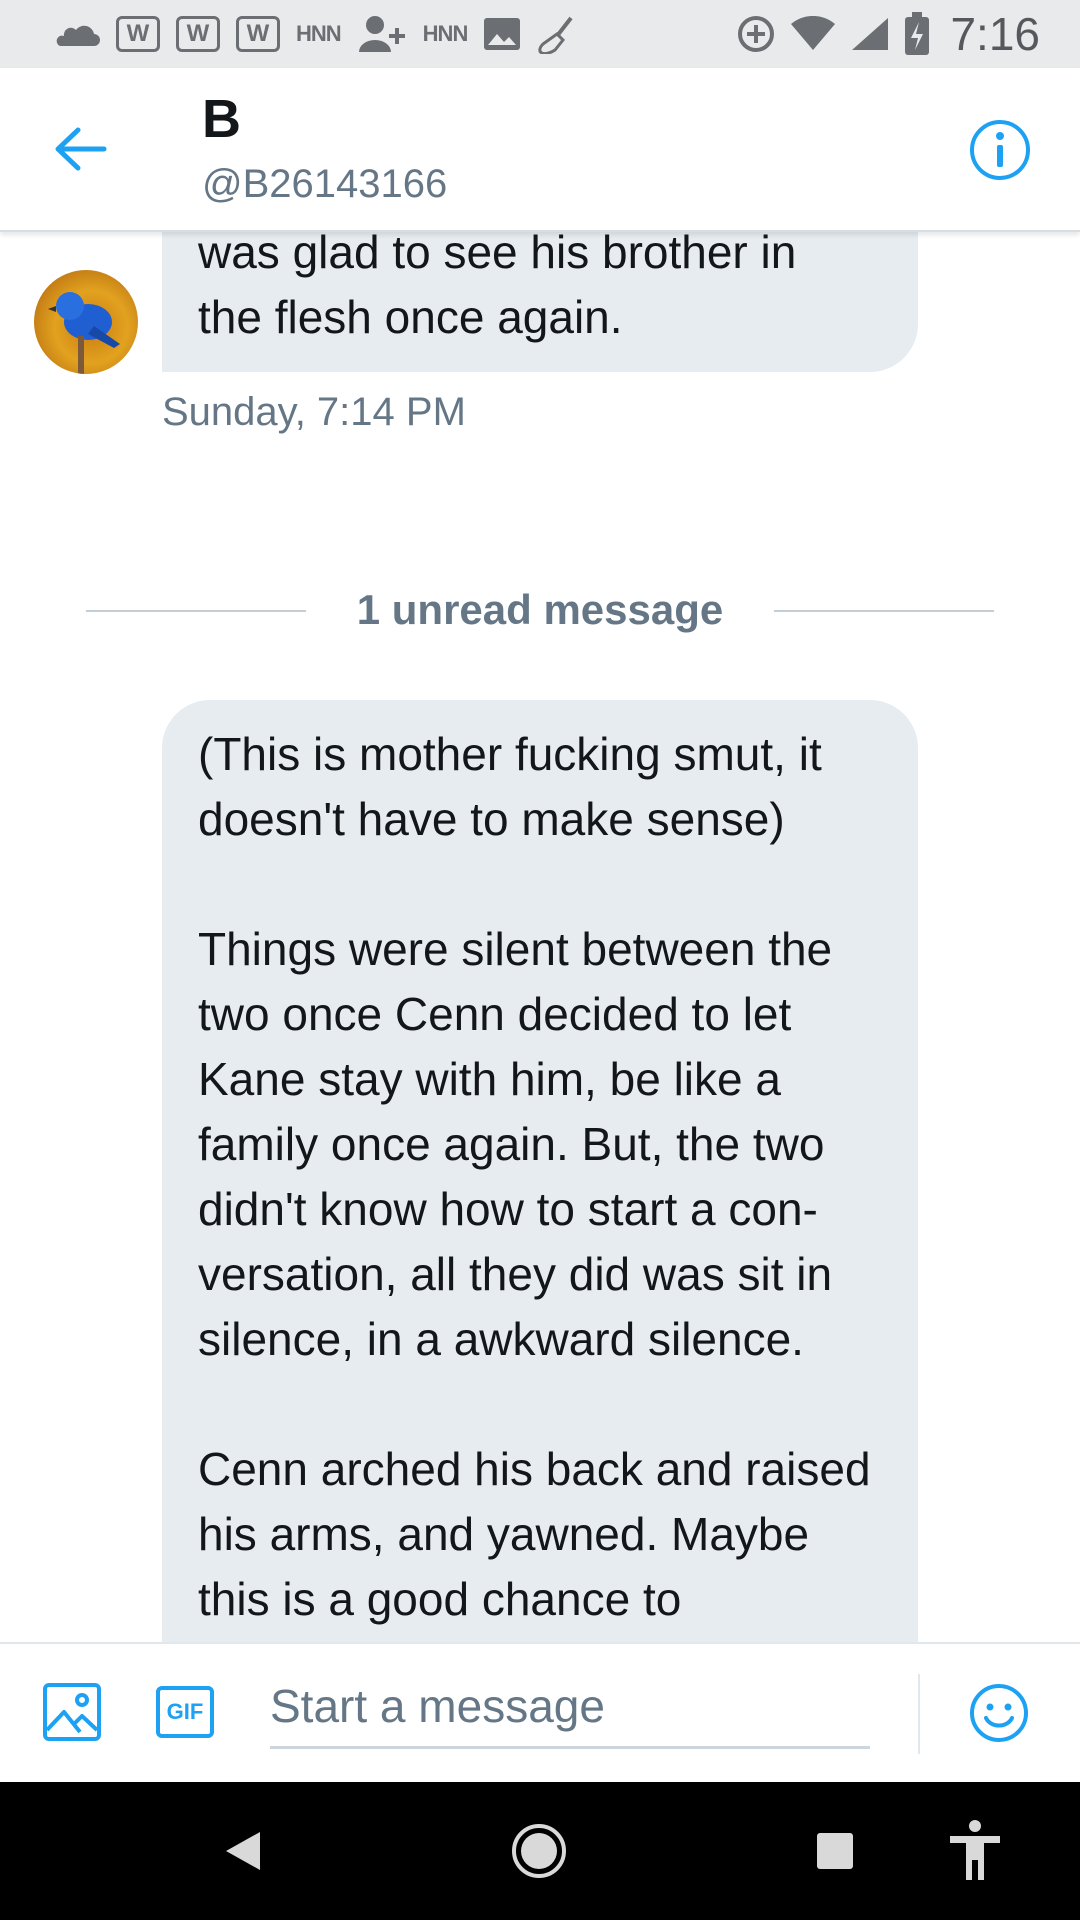 The image size is (1080, 1920). I want to click on square-recents-icon, so click(835, 1851).